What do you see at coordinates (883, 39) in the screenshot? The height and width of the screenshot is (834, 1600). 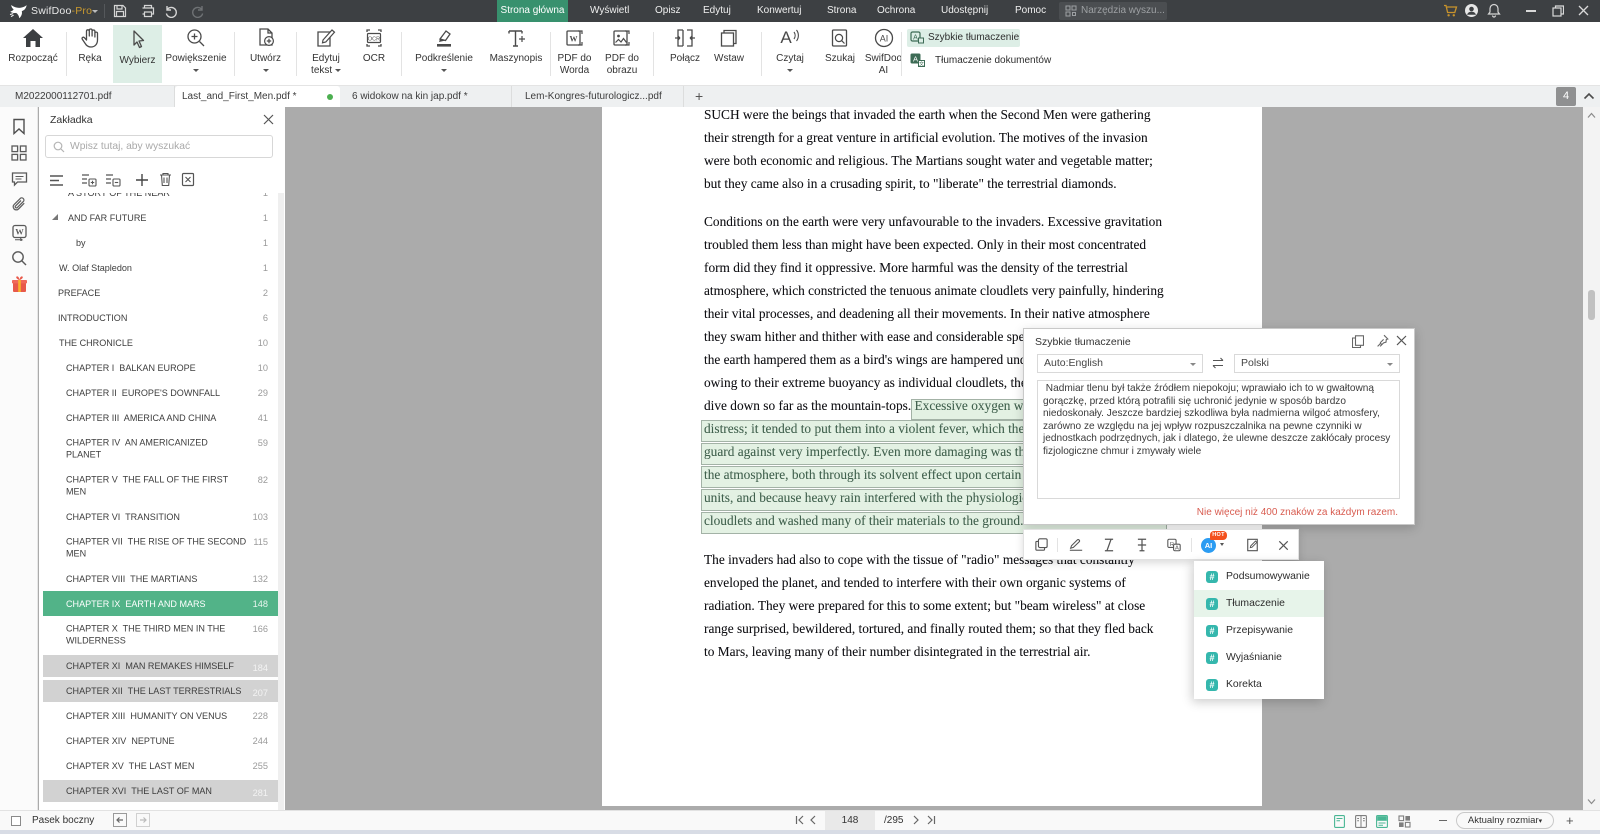 I see `svg-text: AI` at bounding box center [883, 39].